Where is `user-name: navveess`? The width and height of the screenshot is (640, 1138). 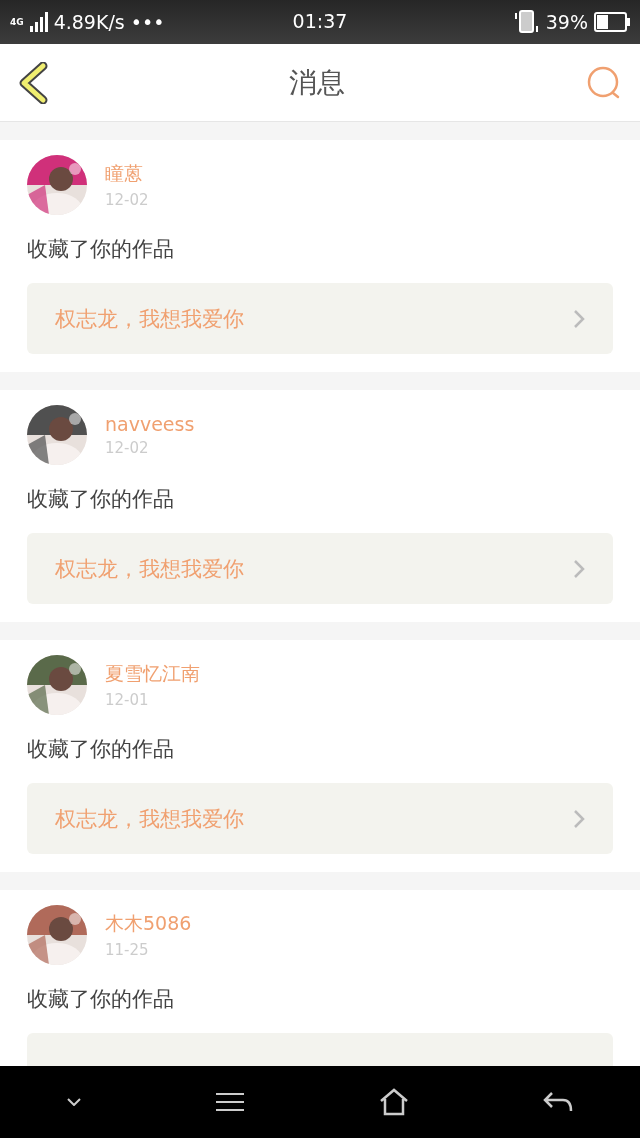 user-name: navveess is located at coordinates (150, 424).